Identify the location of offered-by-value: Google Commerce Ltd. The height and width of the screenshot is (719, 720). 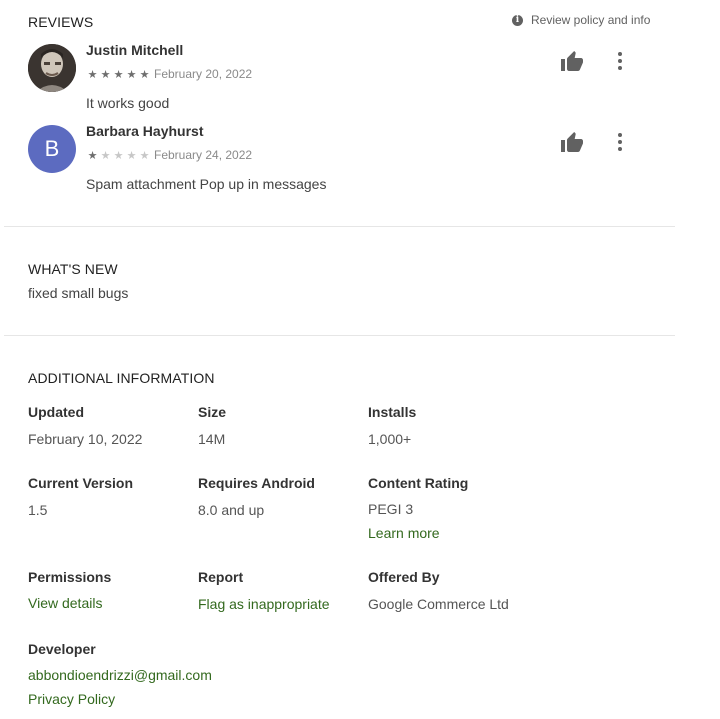
(438, 604).